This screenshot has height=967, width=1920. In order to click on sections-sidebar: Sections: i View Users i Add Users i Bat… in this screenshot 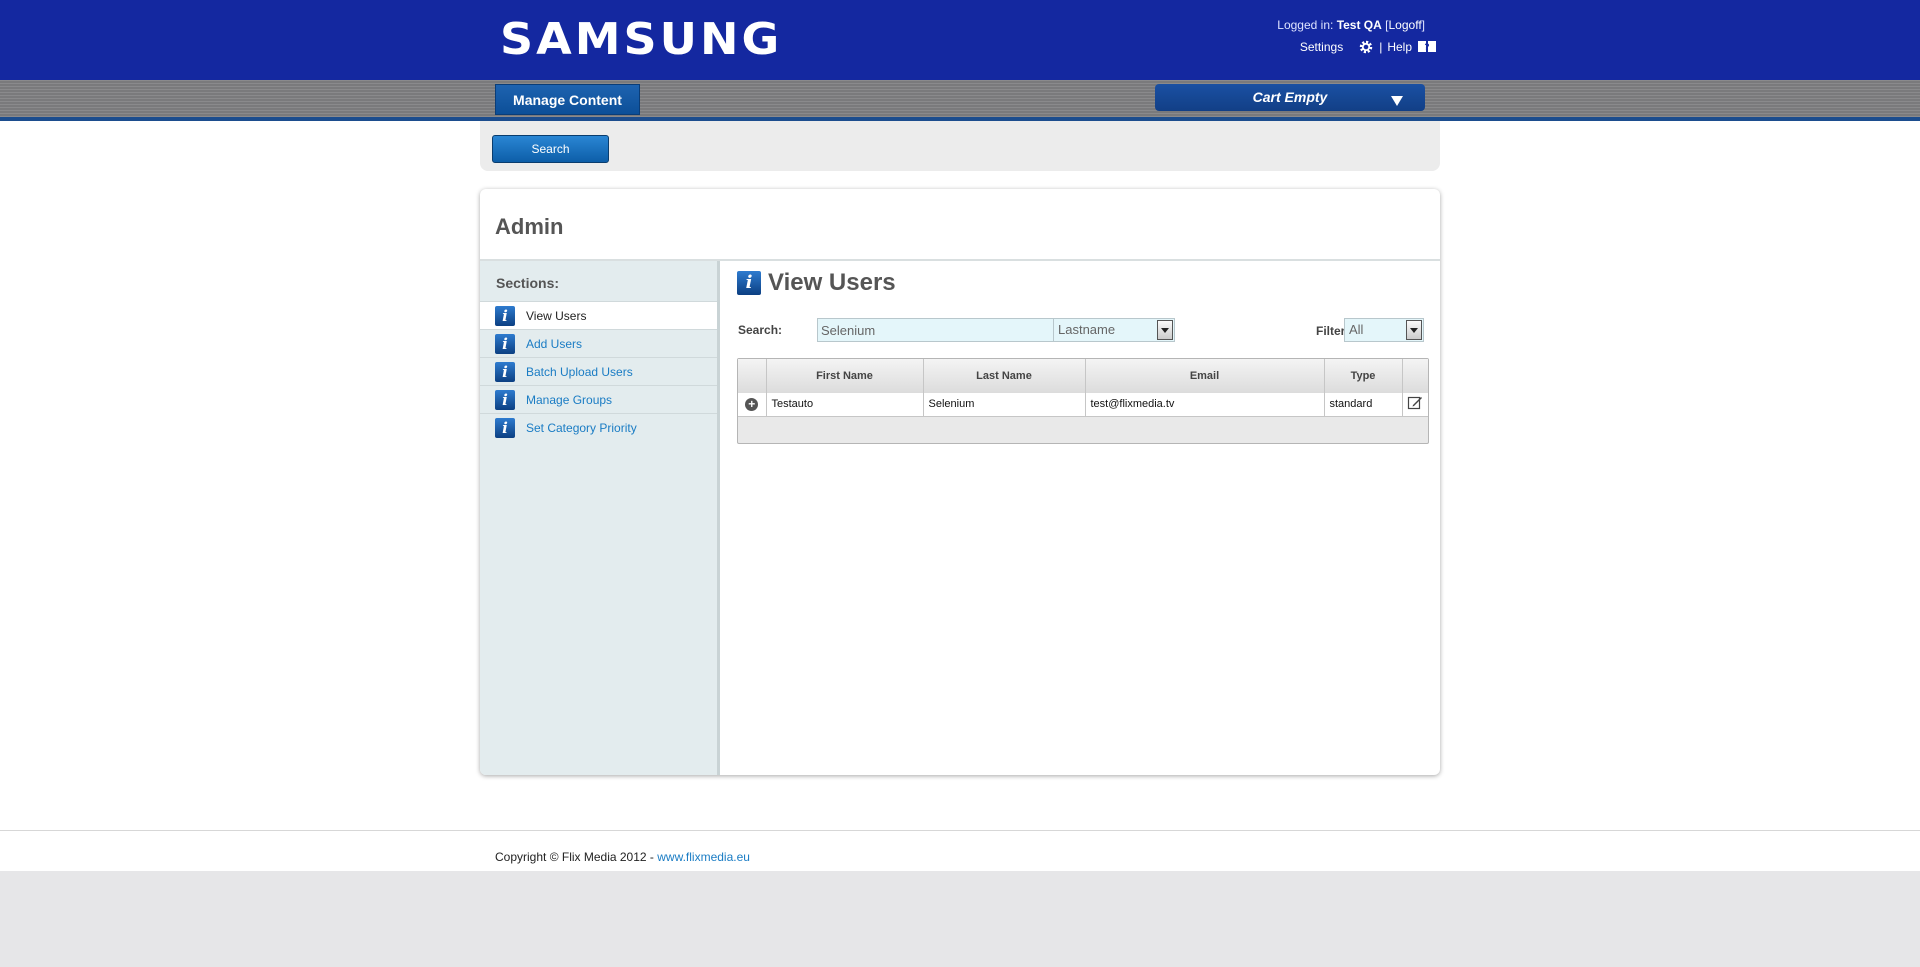, I will do `click(600, 518)`.